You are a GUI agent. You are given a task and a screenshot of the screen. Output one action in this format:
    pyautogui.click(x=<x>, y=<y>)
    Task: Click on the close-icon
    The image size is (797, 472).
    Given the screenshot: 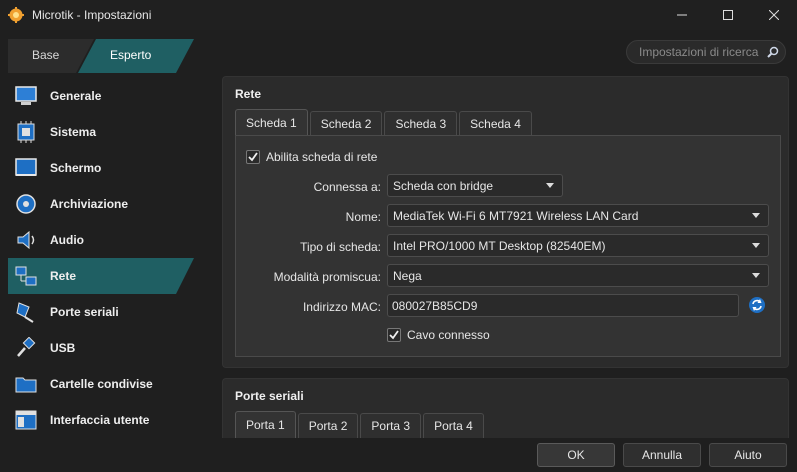 What is the action you would take?
    pyautogui.click(x=774, y=15)
    